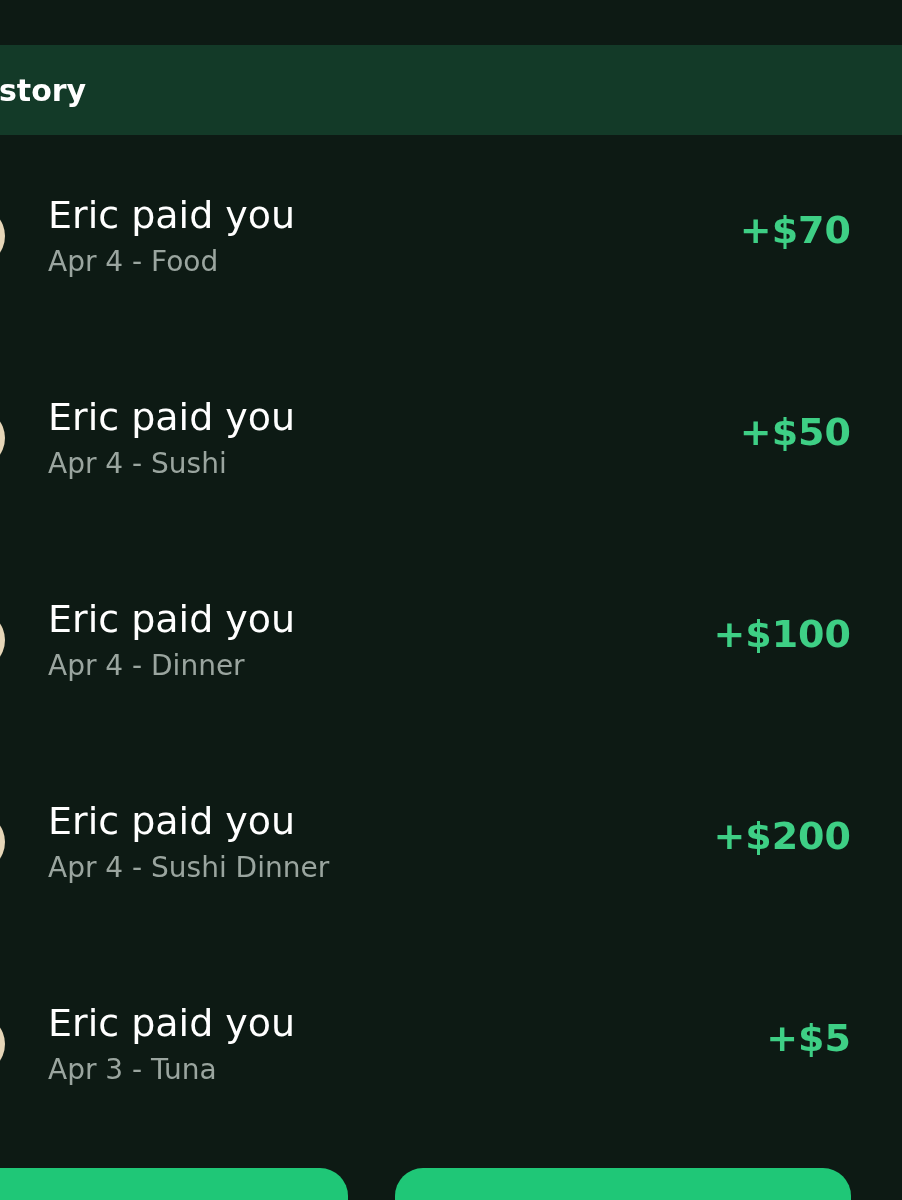 The height and width of the screenshot is (1200, 902). What do you see at coordinates (795, 230) in the screenshot?
I see `transaction-amount: +$70` at bounding box center [795, 230].